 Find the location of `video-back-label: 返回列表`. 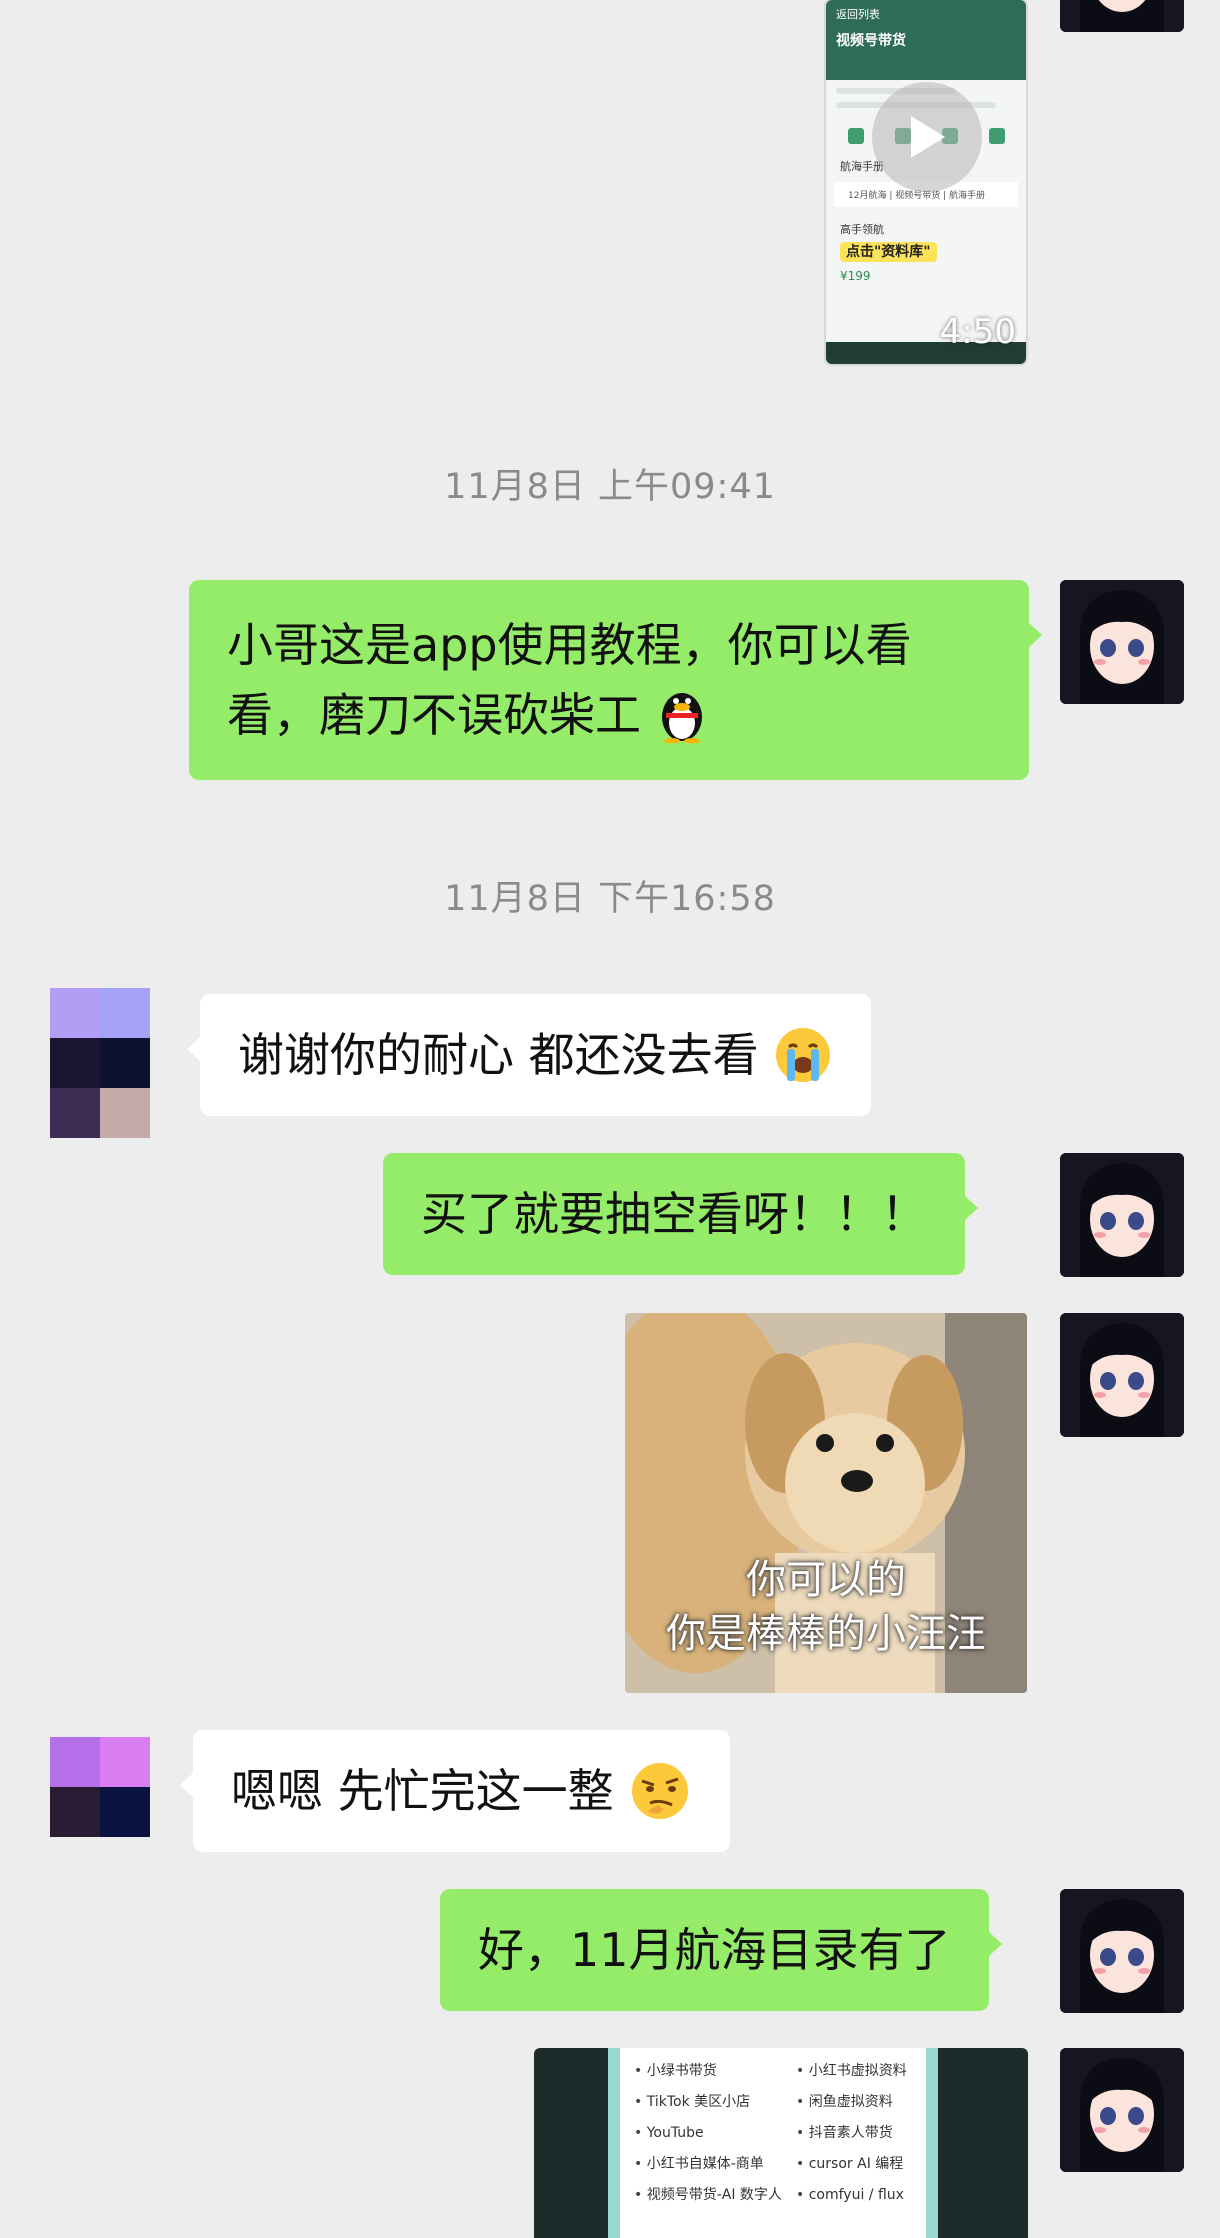

video-back-label: 返回列表 is located at coordinates (858, 14).